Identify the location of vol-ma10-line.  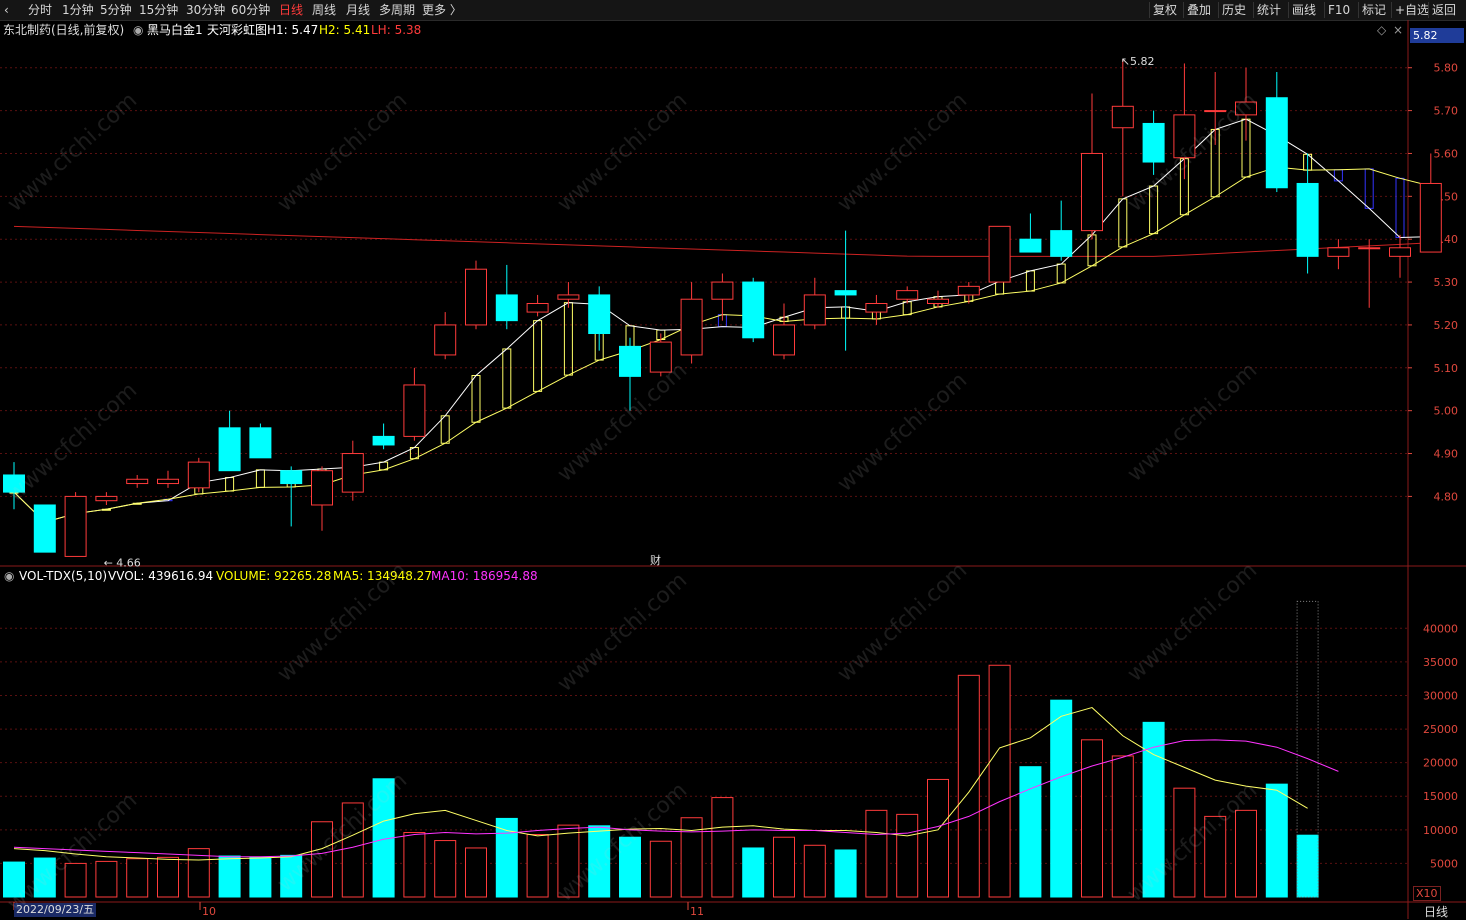
(676, 798).